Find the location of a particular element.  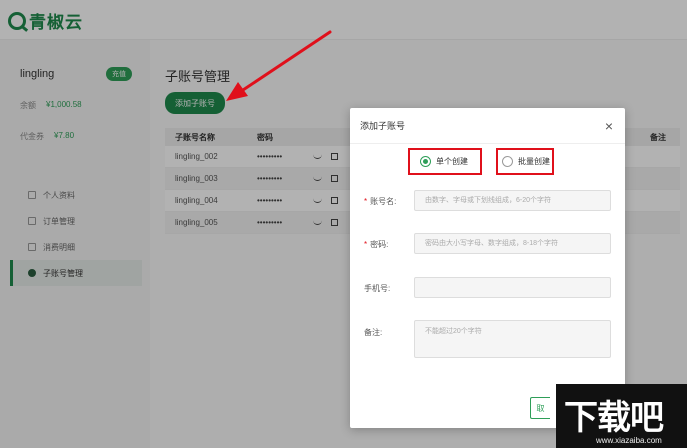

radio-selected-icon is located at coordinates (425, 161).